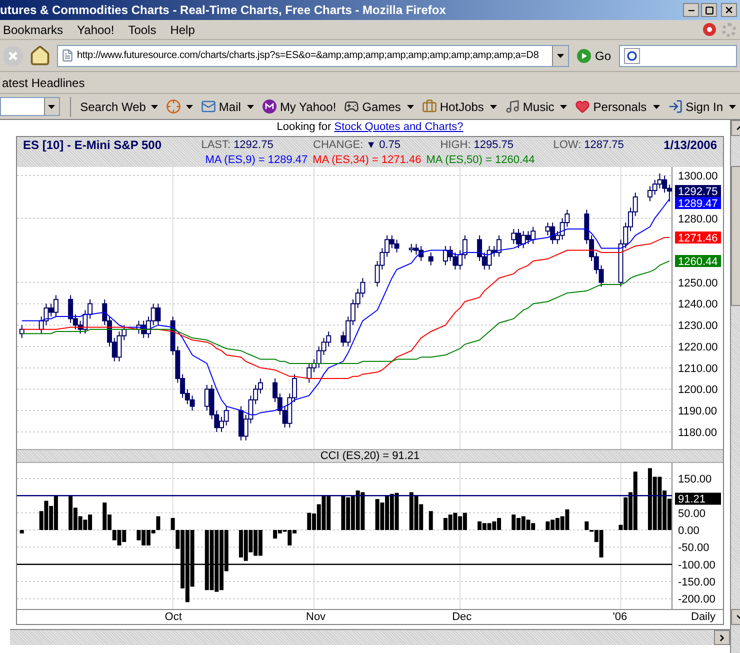 This screenshot has height=653, width=740. Describe the element at coordinates (697, 565) in the screenshot. I see `axis-label: -100.00` at that location.